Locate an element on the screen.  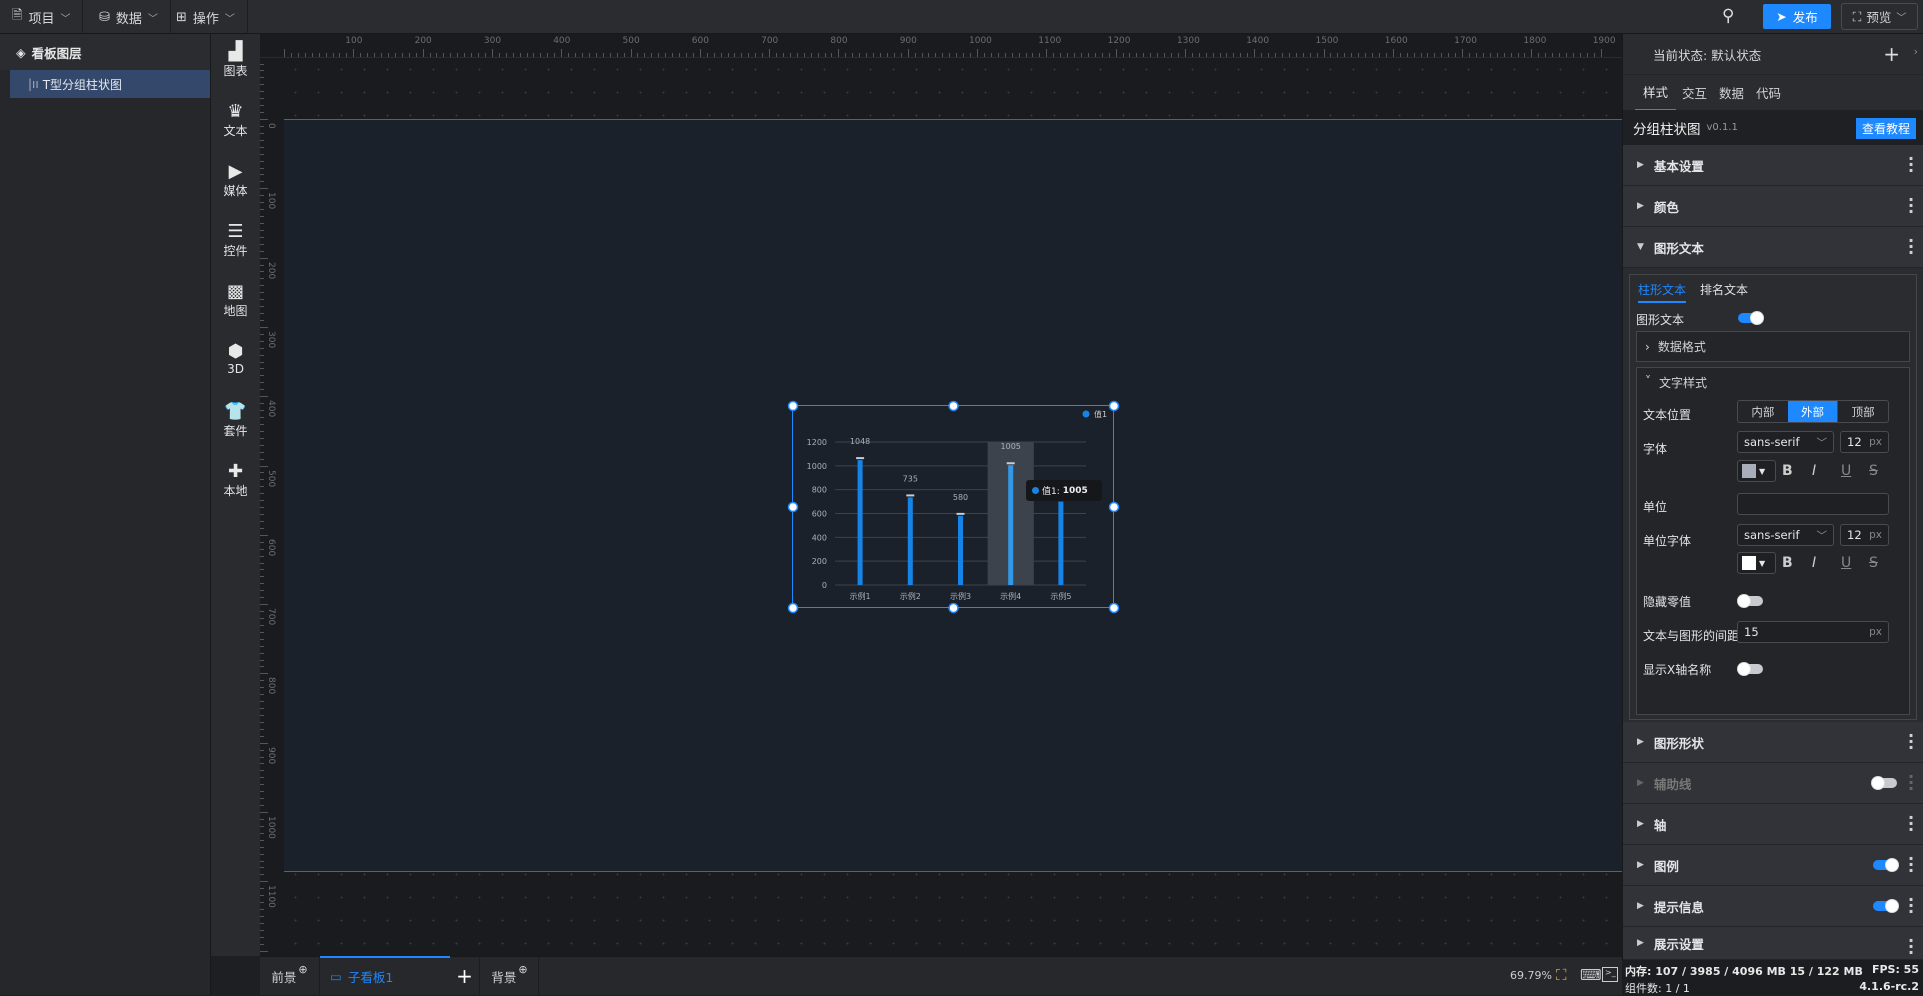
chevron-right-icon: › is located at coordinates (1916, 51).